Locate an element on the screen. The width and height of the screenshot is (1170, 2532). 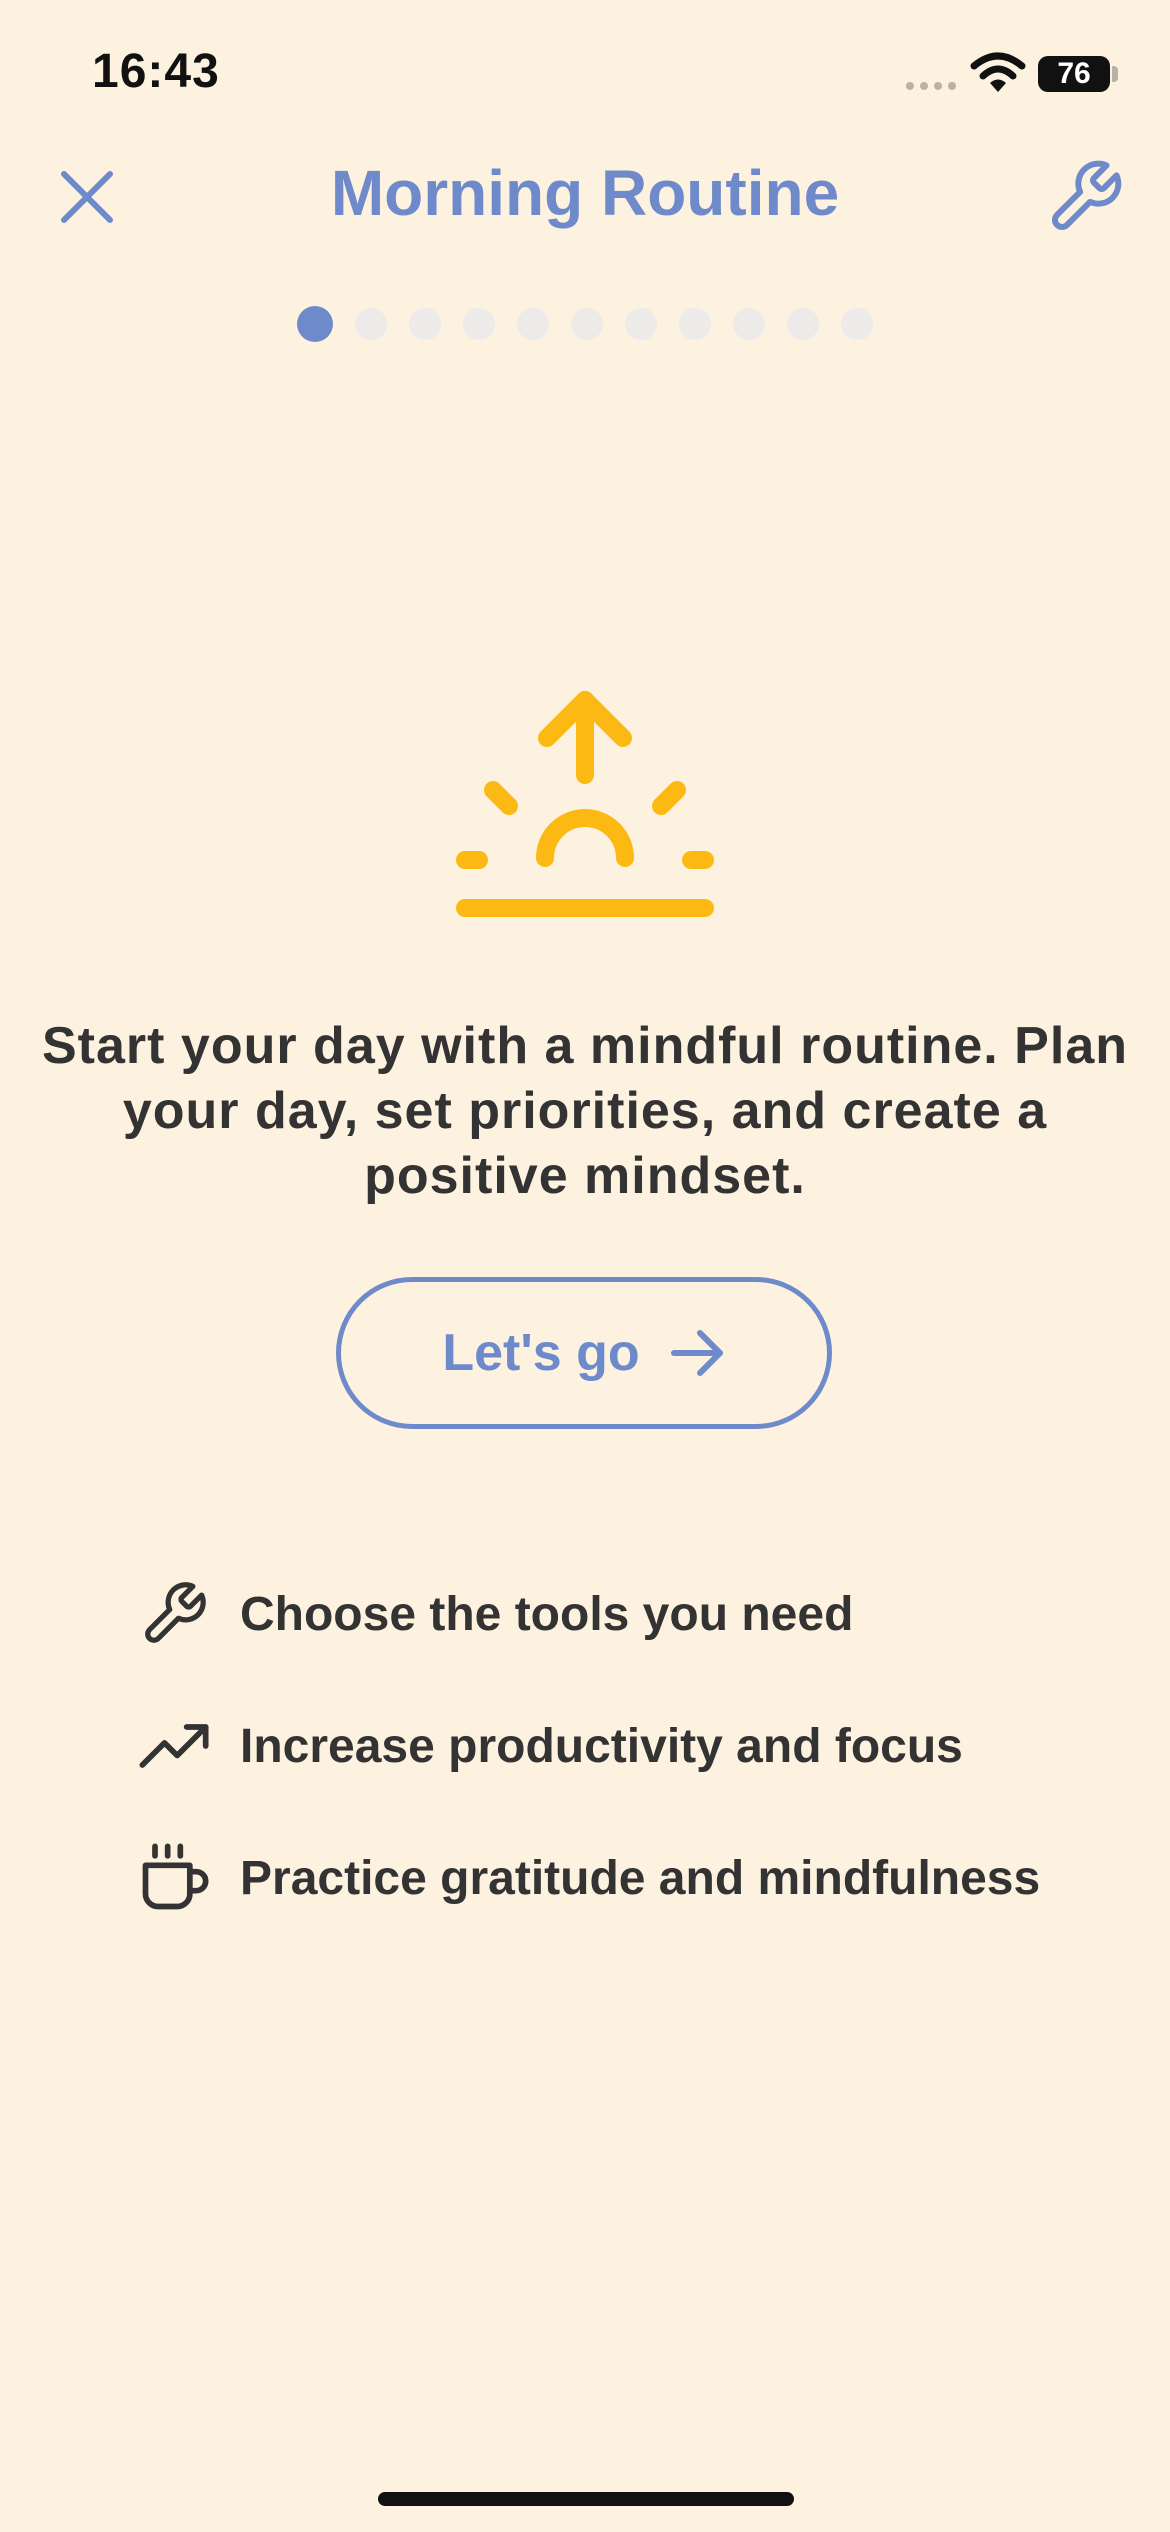
status-bar: 16:43 76 is located at coordinates (585, 70).